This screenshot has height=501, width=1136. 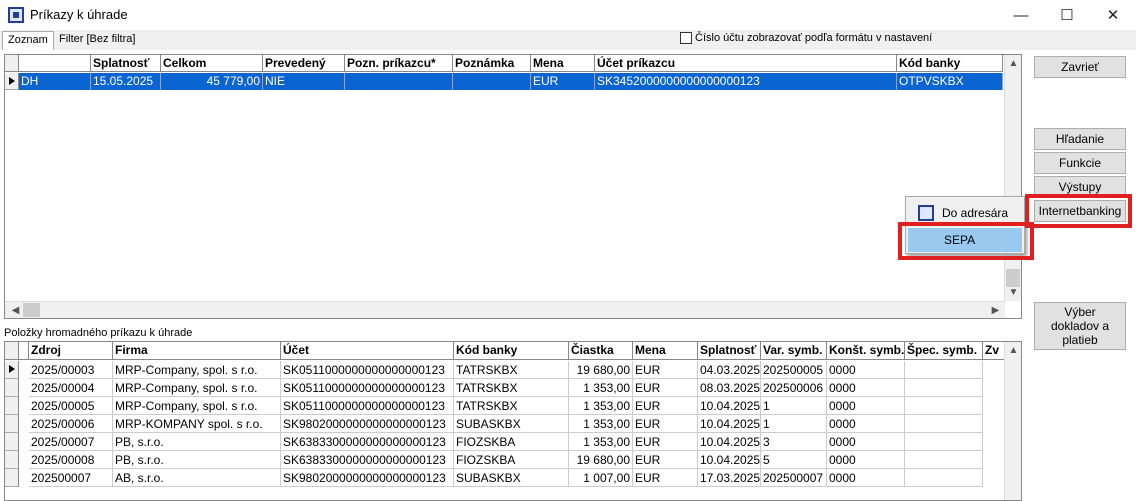 What do you see at coordinates (568, 40) in the screenshot?
I see `tab-strip` at bounding box center [568, 40].